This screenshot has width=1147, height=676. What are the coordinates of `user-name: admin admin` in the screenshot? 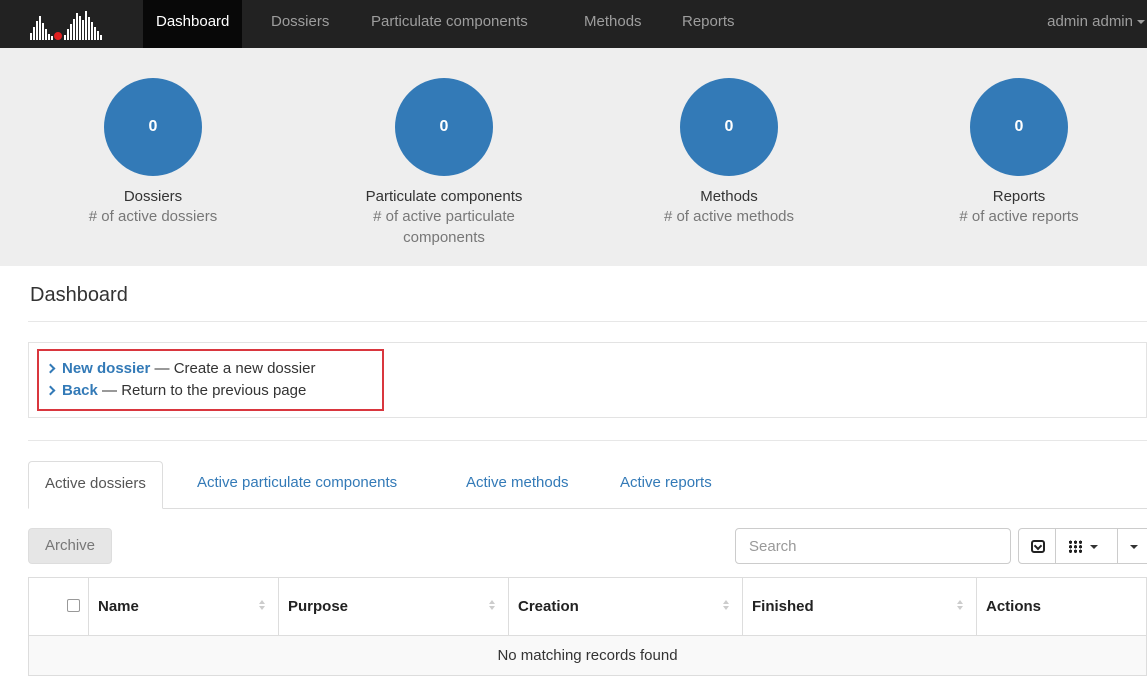 It's located at (1090, 21).